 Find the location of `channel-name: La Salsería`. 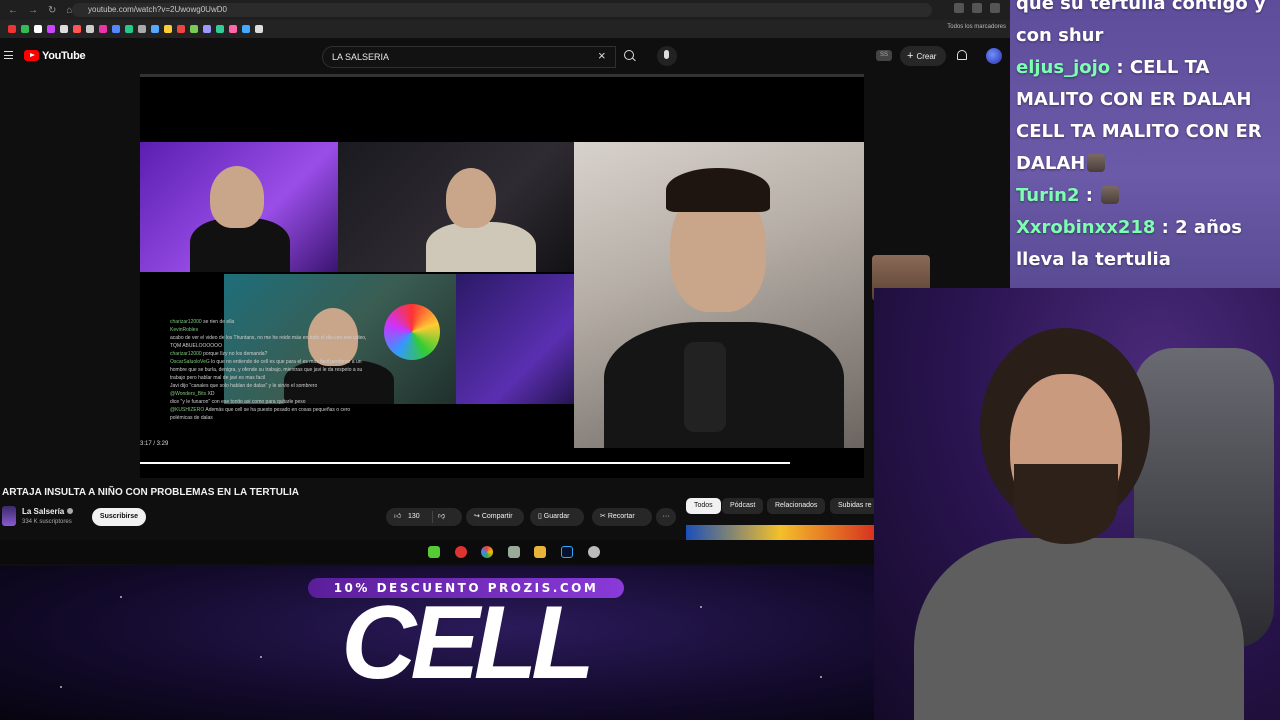

channel-name: La Salsería is located at coordinates (48, 511).